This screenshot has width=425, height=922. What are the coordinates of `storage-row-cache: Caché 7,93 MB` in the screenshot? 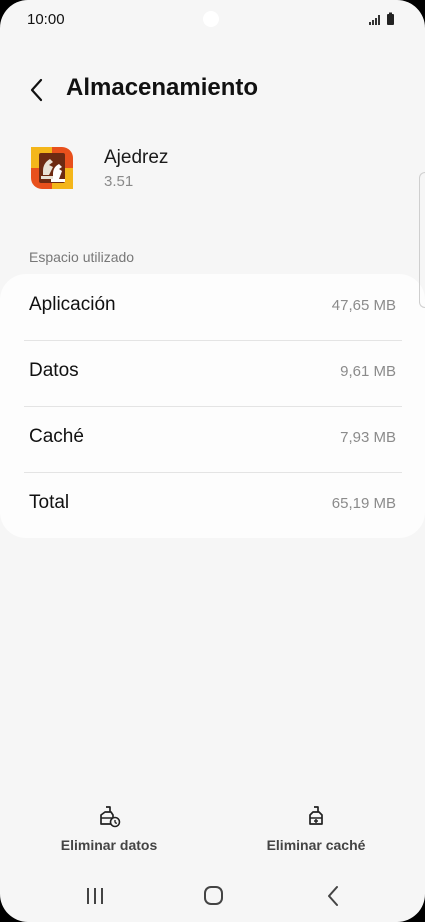 It's located at (212, 439).